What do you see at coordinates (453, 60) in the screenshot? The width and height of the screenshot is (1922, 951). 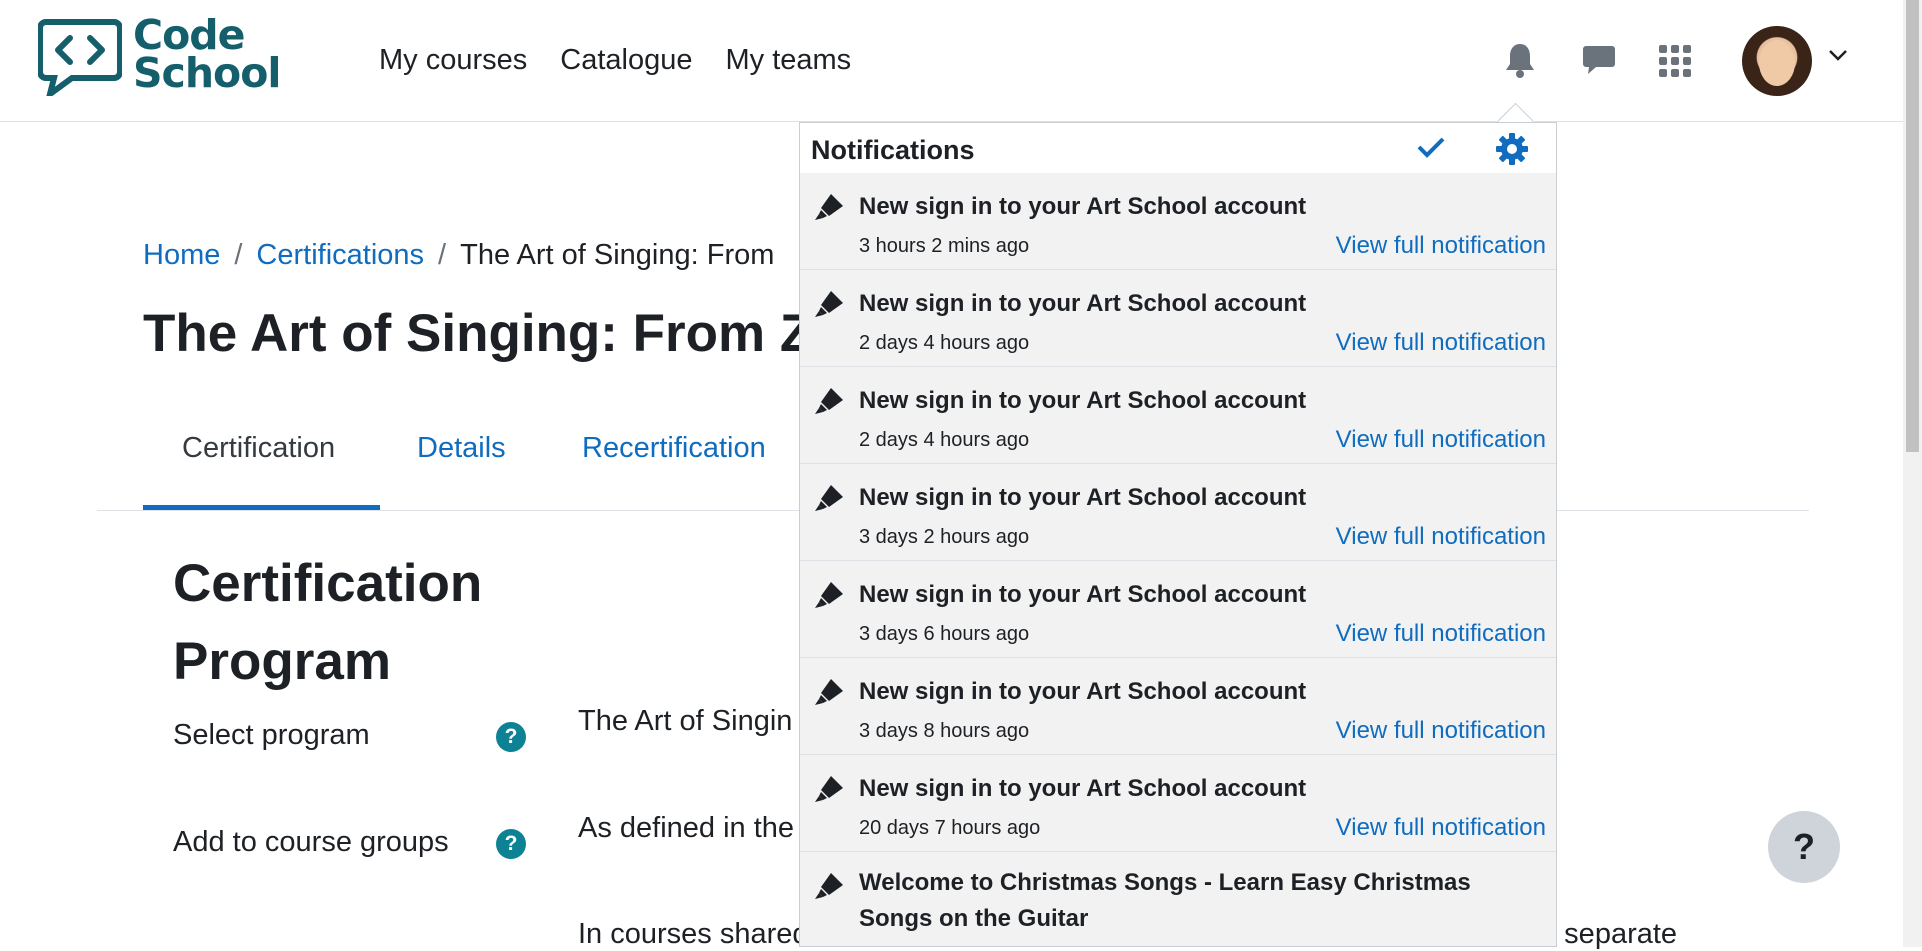 I see `nav-my-courses: My courses` at bounding box center [453, 60].